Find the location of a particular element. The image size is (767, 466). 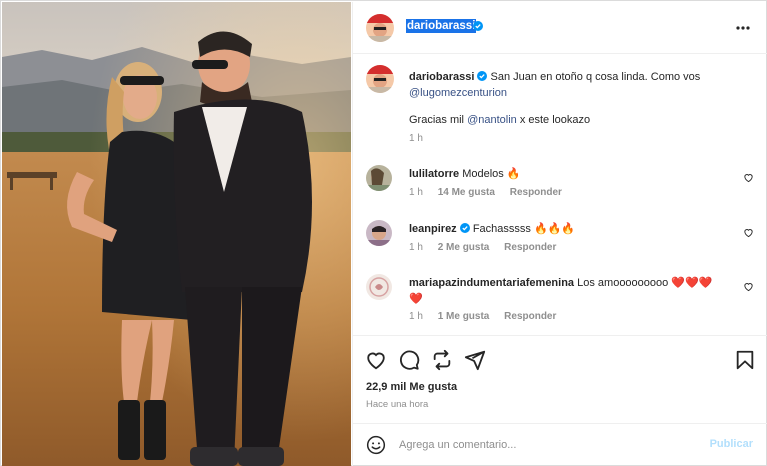

likes-count-link: 22,9 mil Me gusta is located at coordinates (411, 387).